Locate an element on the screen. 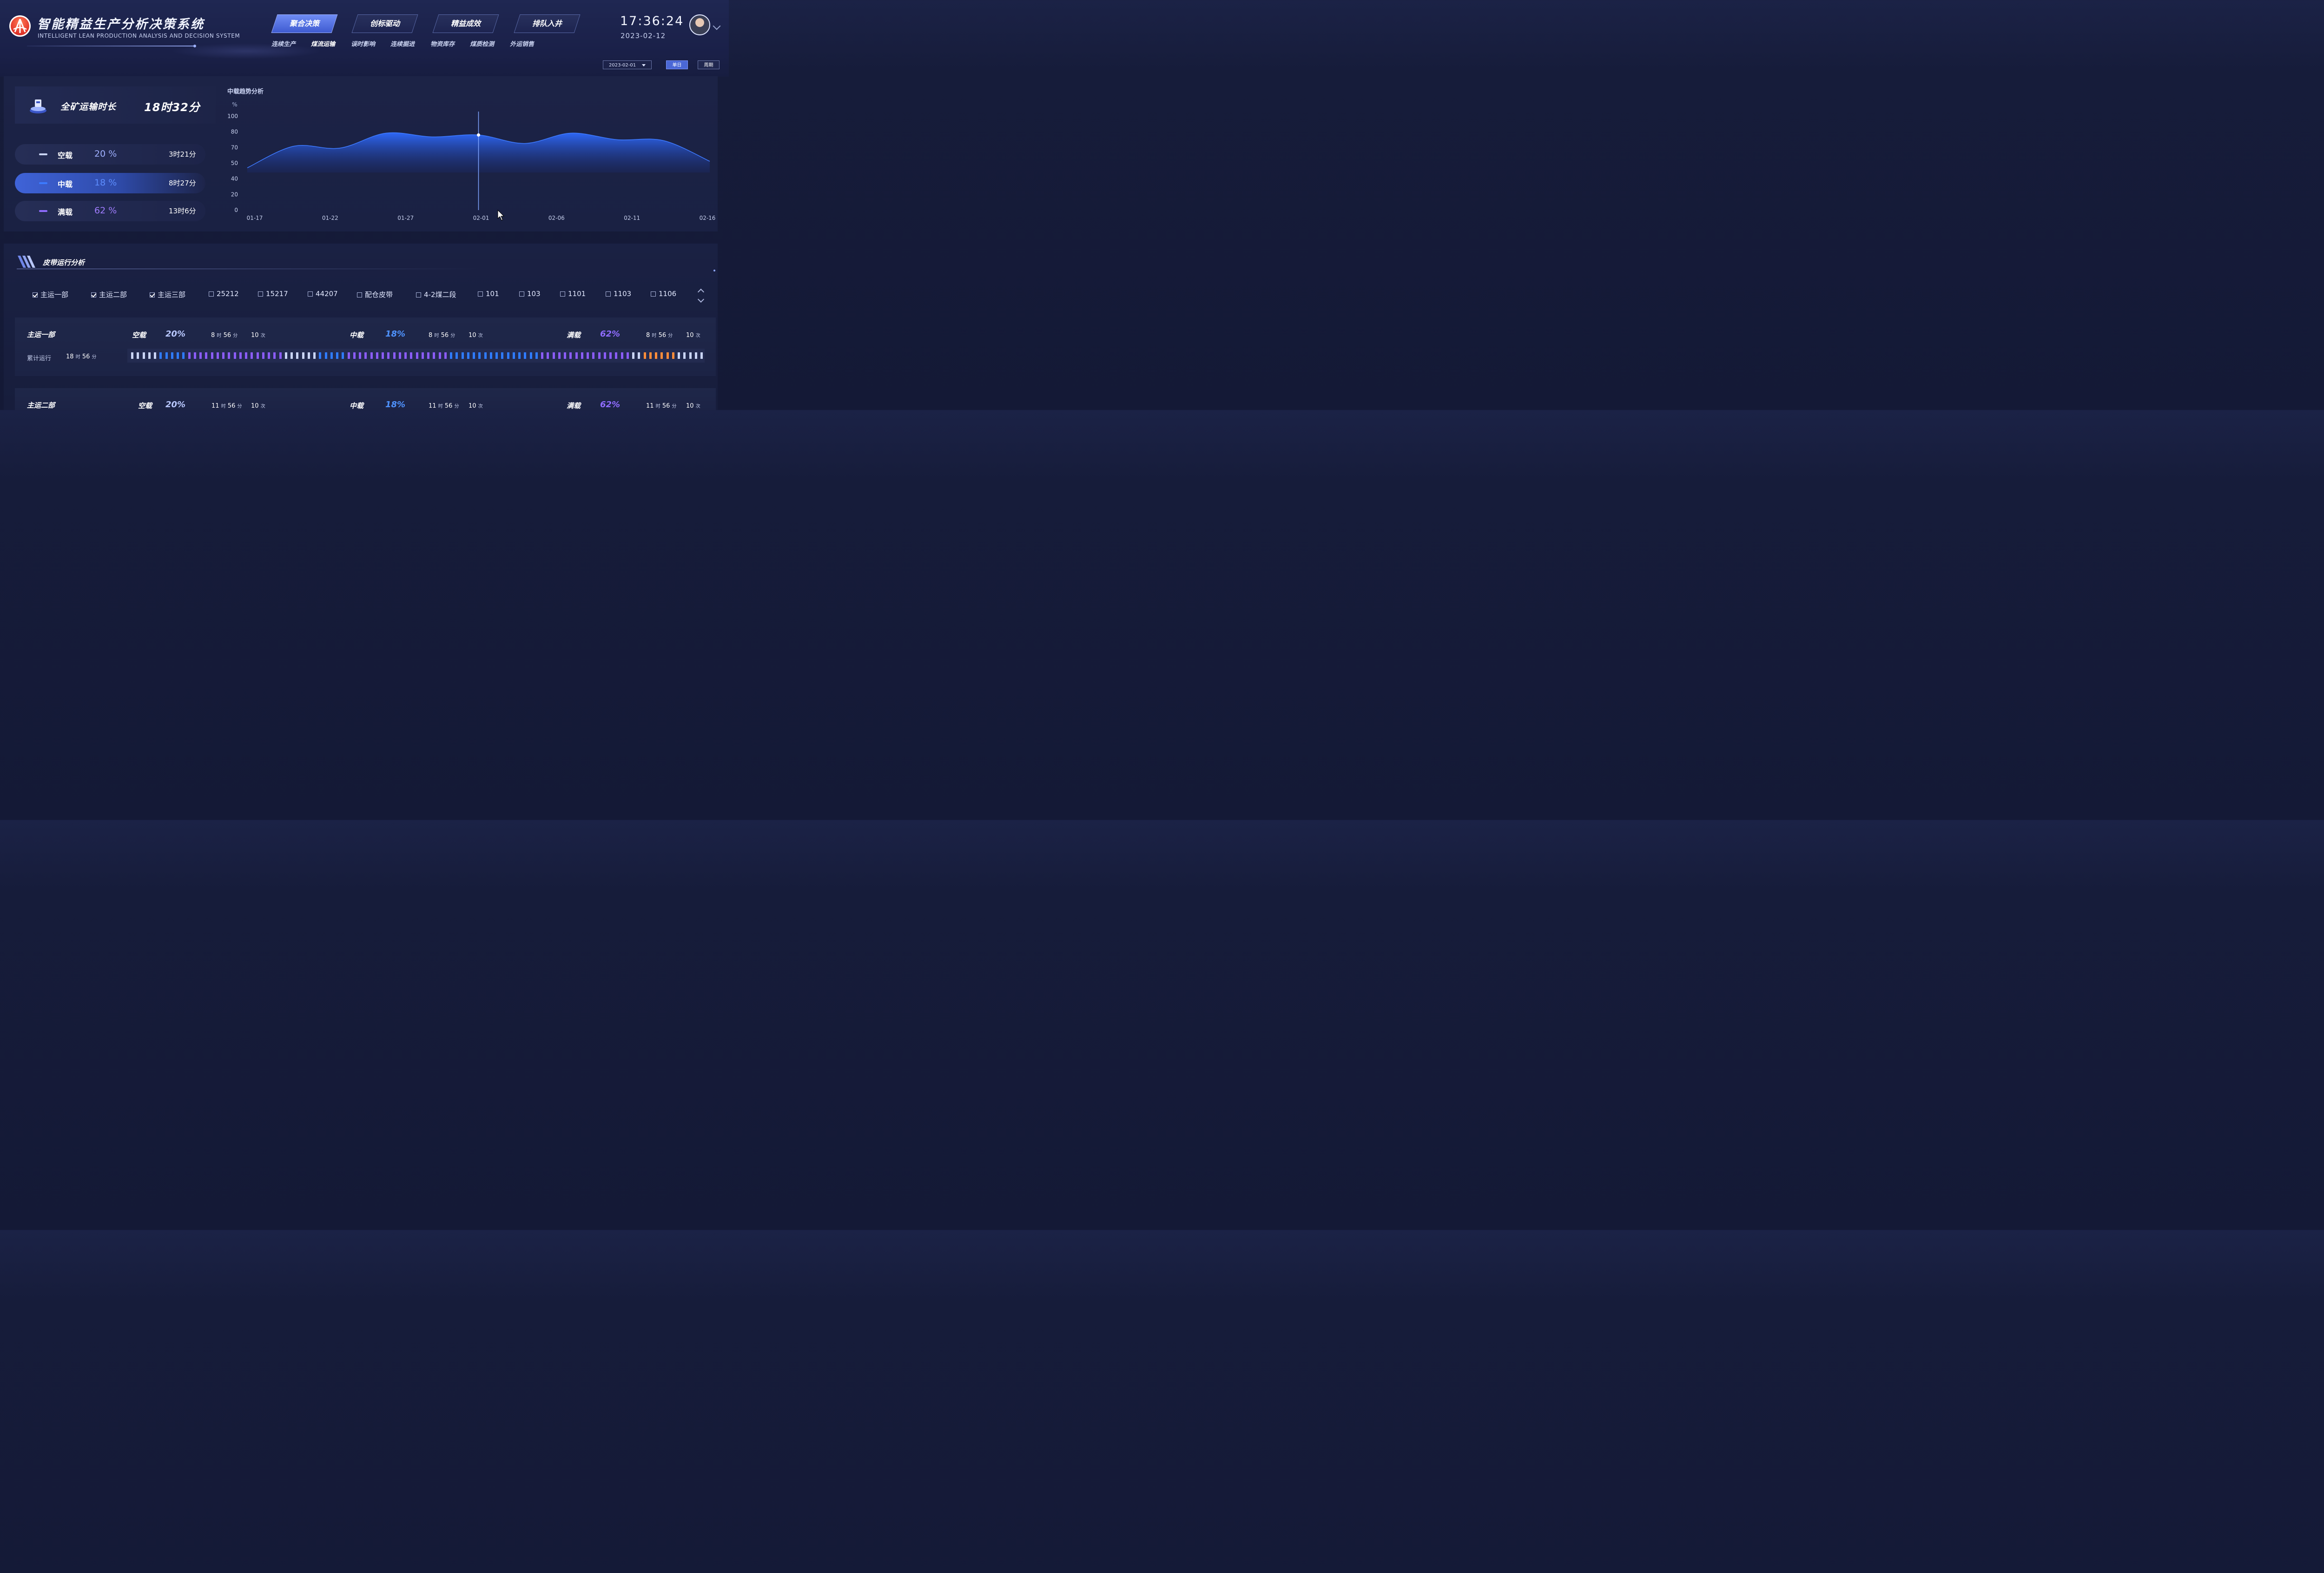 This screenshot has height=1573, width=2324. tab-queue-entry: 排队入井 is located at coordinates (547, 24).